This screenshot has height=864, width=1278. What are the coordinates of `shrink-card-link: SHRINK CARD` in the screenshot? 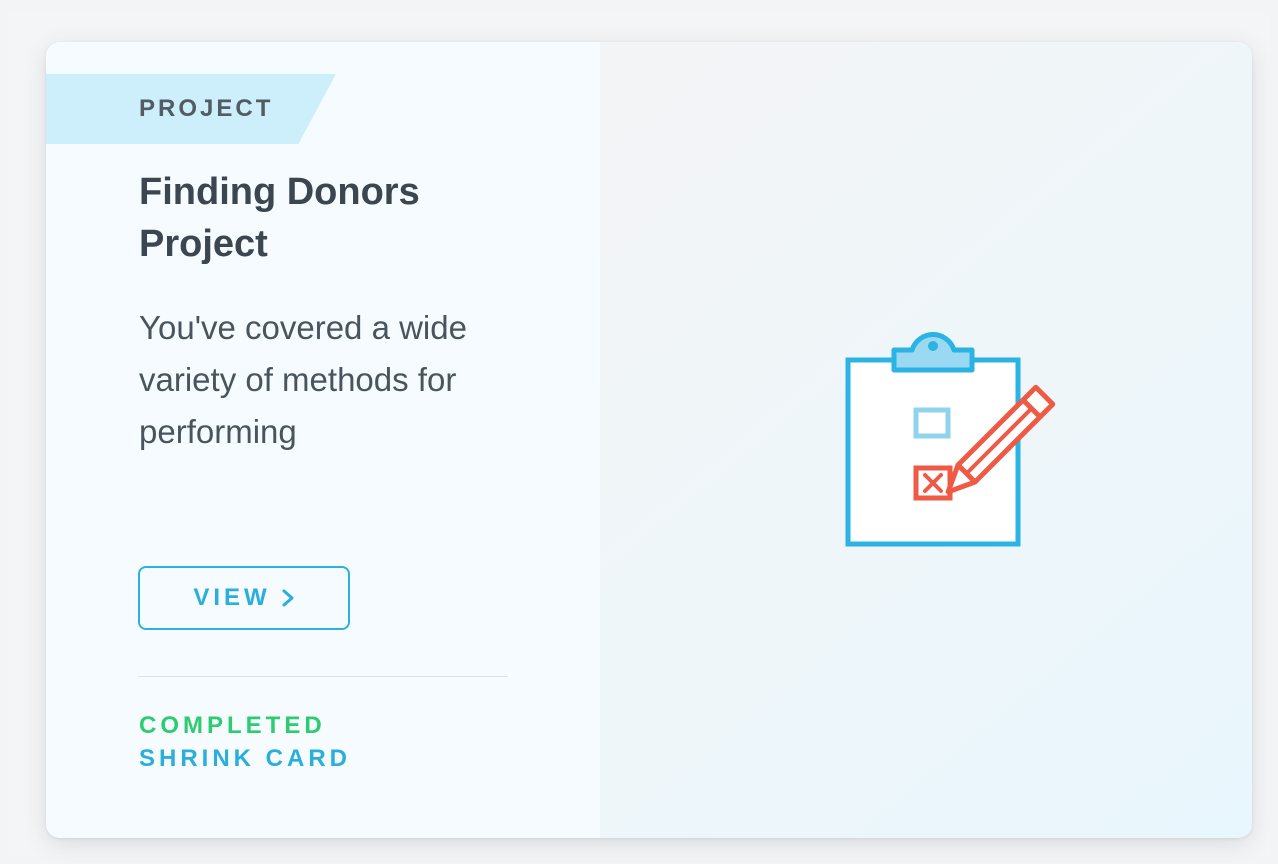 It's located at (245, 759).